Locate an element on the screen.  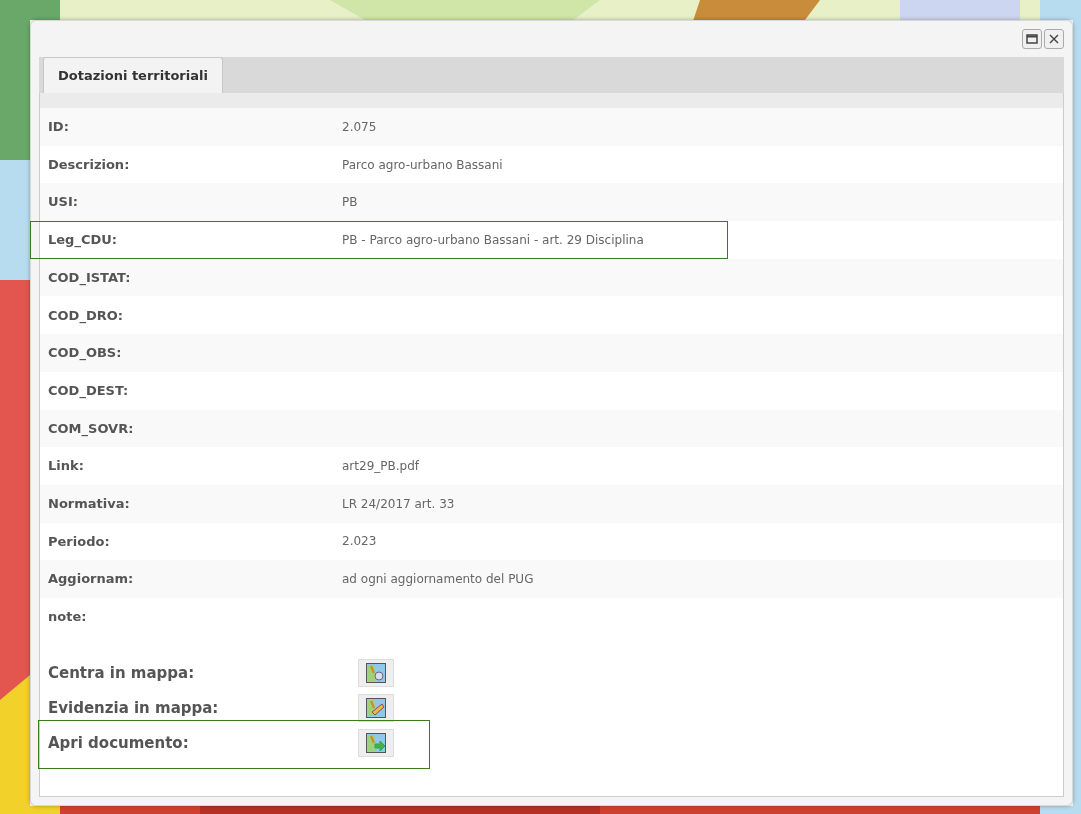
close-icon is located at coordinates (1054, 39).